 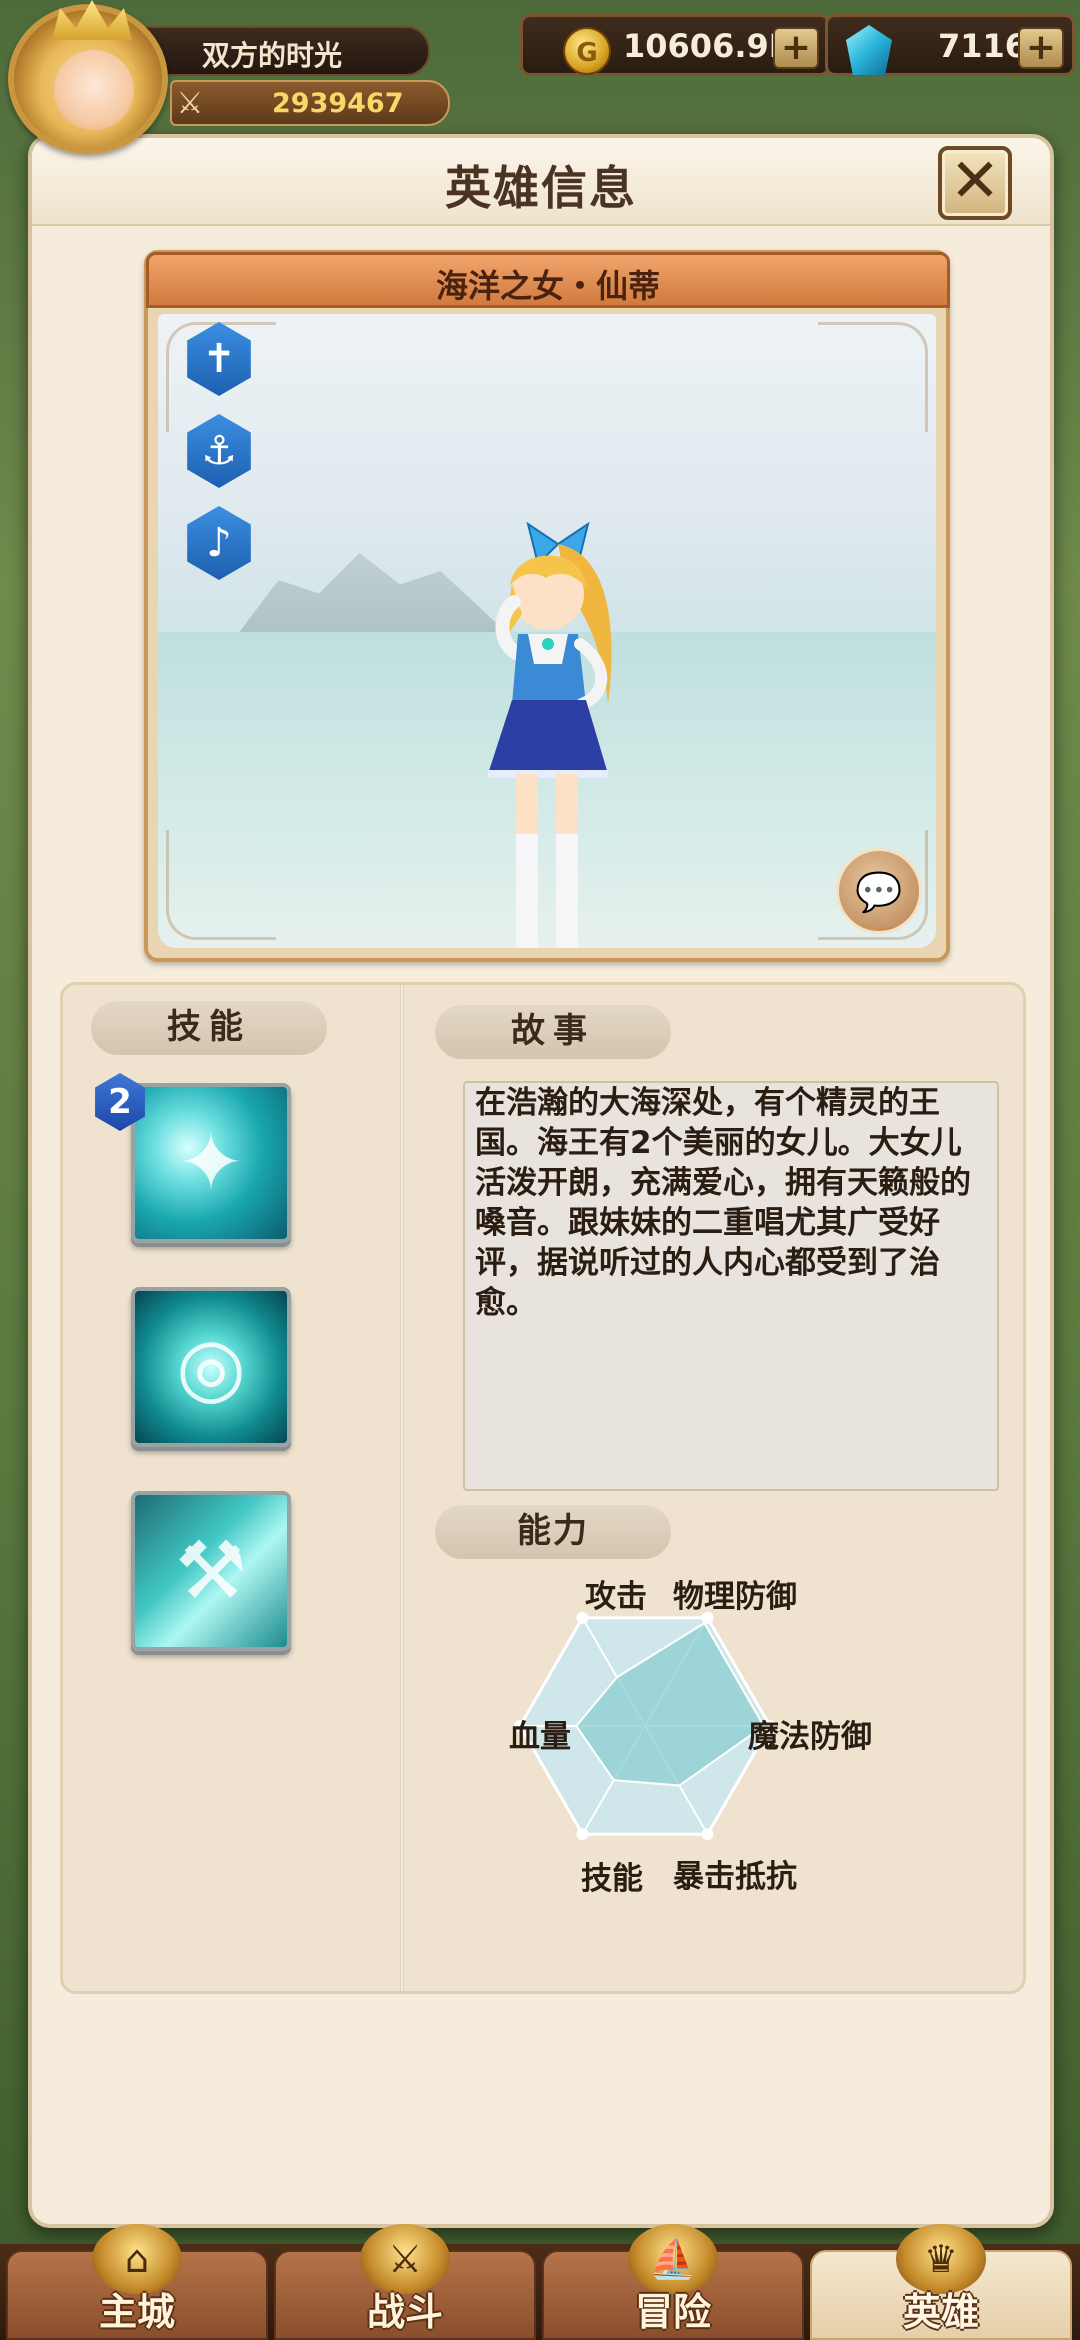 What do you see at coordinates (405, 2282) in the screenshot?
I see `tab-battle: ⚔ 战斗` at bounding box center [405, 2282].